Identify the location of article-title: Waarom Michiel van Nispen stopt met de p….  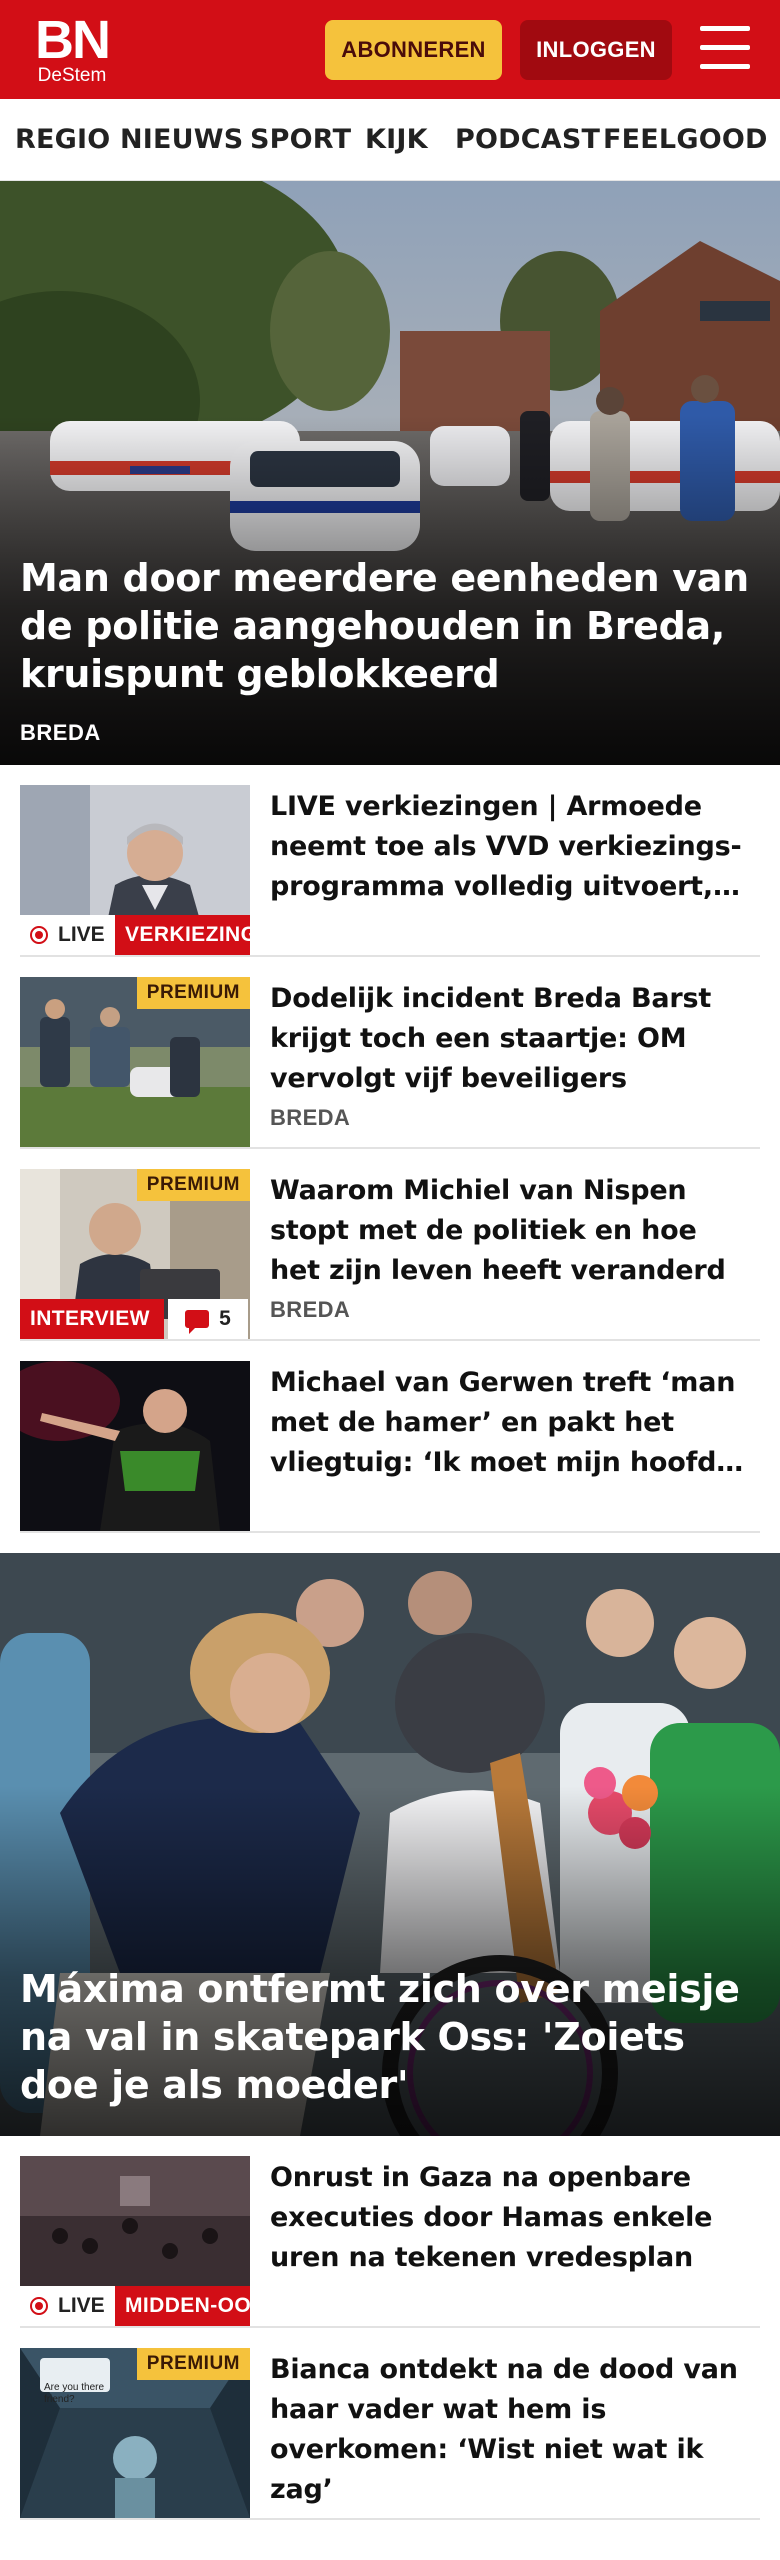
(510, 1231).